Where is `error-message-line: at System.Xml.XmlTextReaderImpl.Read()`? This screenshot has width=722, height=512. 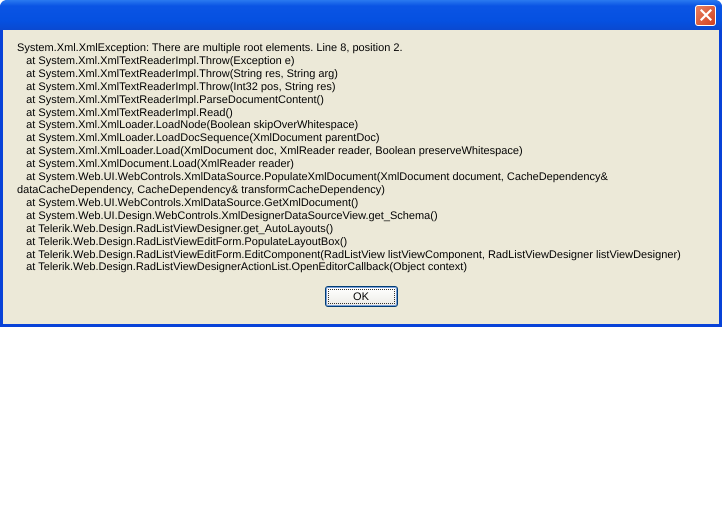
error-message-line: at System.Xml.XmlTextReaderImpl.Read() is located at coordinates (129, 113).